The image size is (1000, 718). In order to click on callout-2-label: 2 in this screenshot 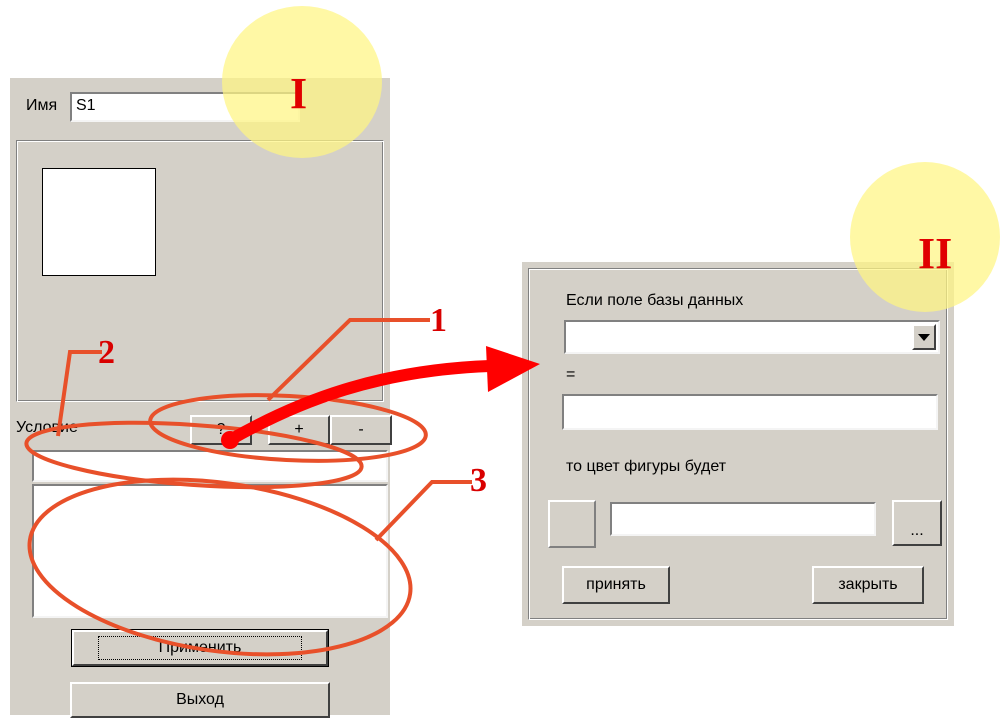, I will do `click(106, 352)`.